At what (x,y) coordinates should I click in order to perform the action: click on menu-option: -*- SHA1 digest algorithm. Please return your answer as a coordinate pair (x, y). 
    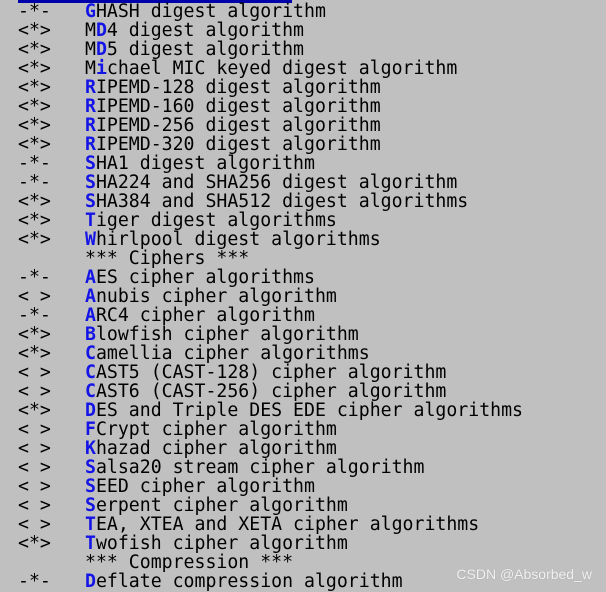
    Looking at the image, I should click on (270, 163).